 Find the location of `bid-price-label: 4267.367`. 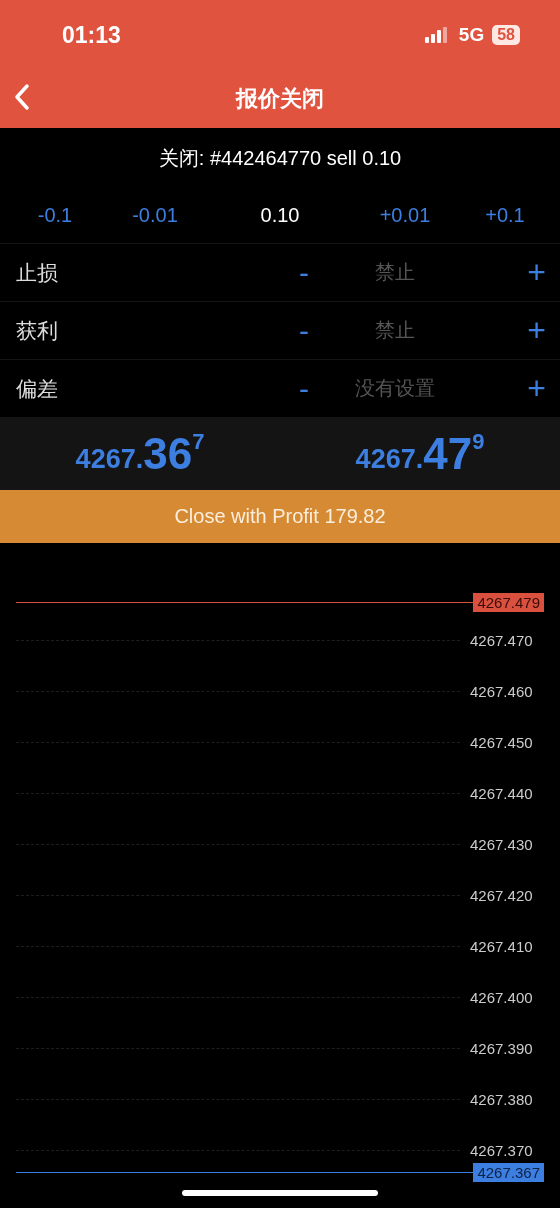

bid-price-label: 4267.367 is located at coordinates (508, 1172).